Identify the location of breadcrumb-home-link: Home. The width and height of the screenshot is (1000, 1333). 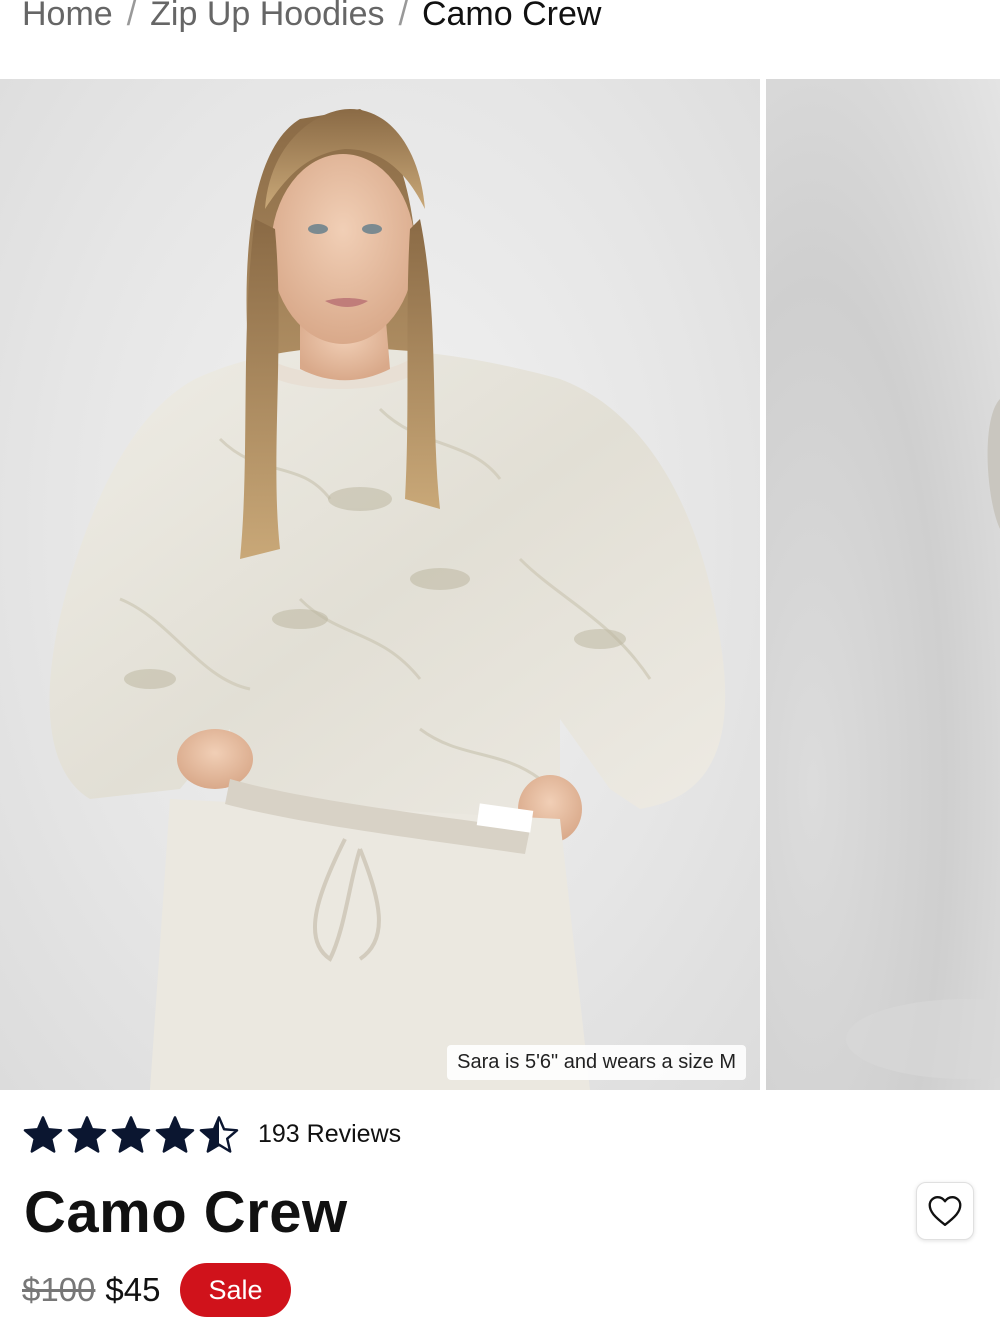
(67, 17).